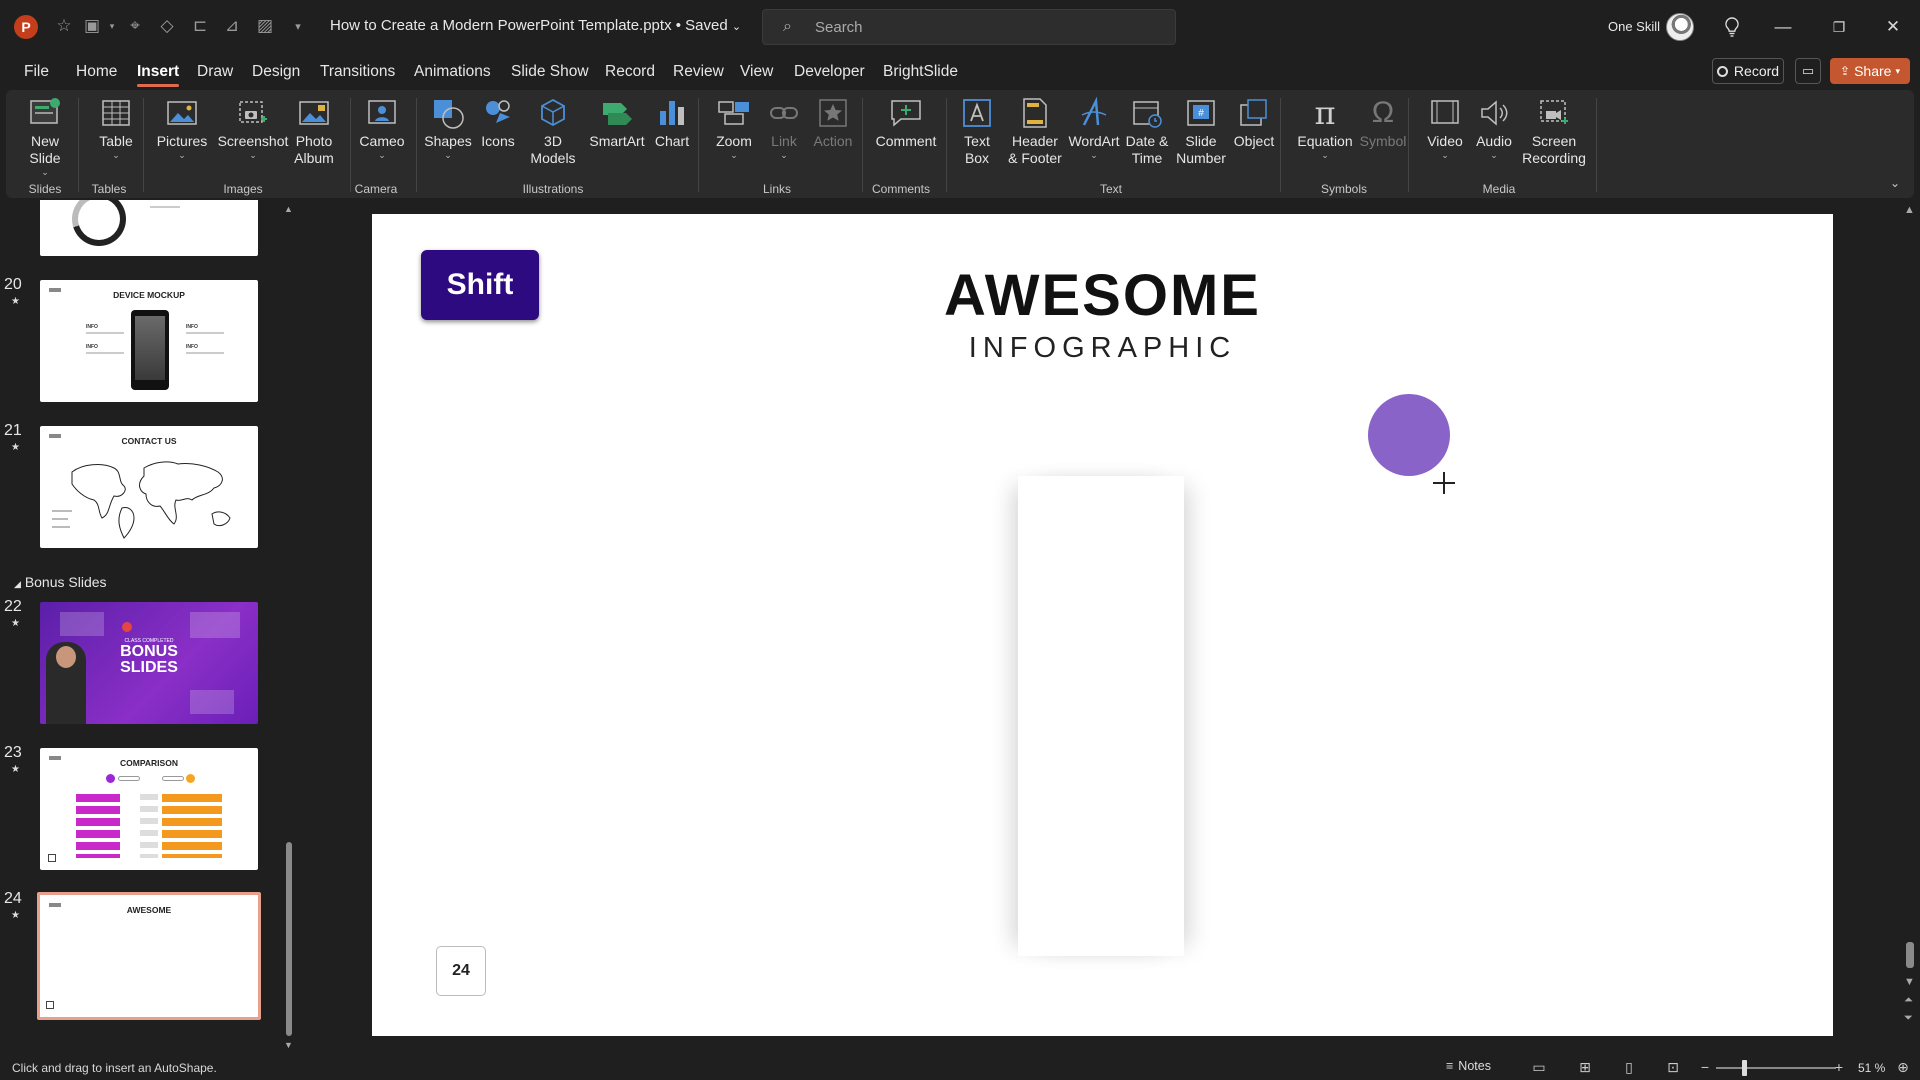 This screenshot has height=1080, width=1920. I want to click on smartart-button: SmartArt, so click(617, 122).